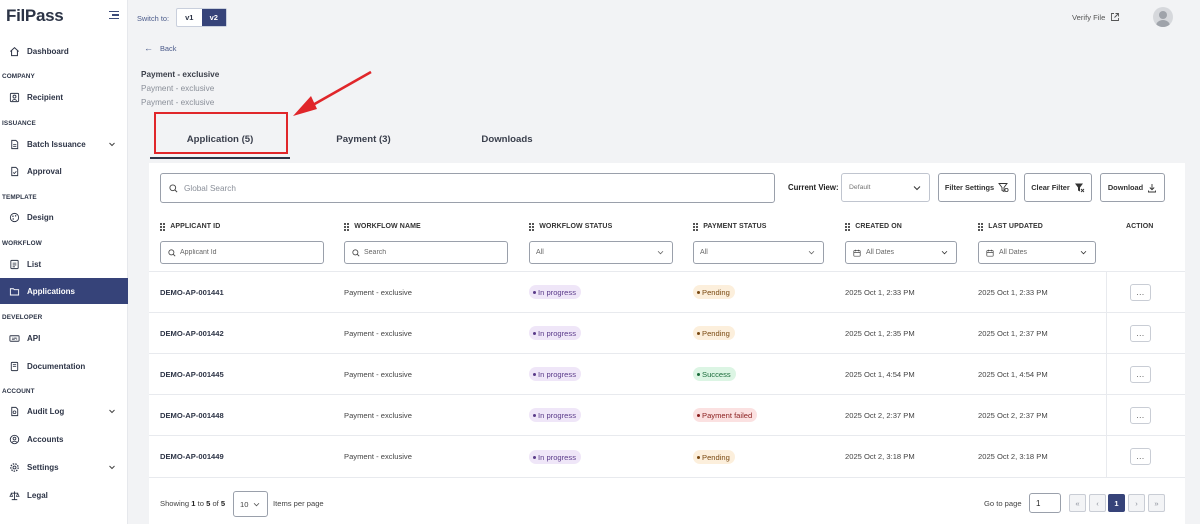  Describe the element at coordinates (885, 187) in the screenshot. I see `current-view-select: Default` at that location.